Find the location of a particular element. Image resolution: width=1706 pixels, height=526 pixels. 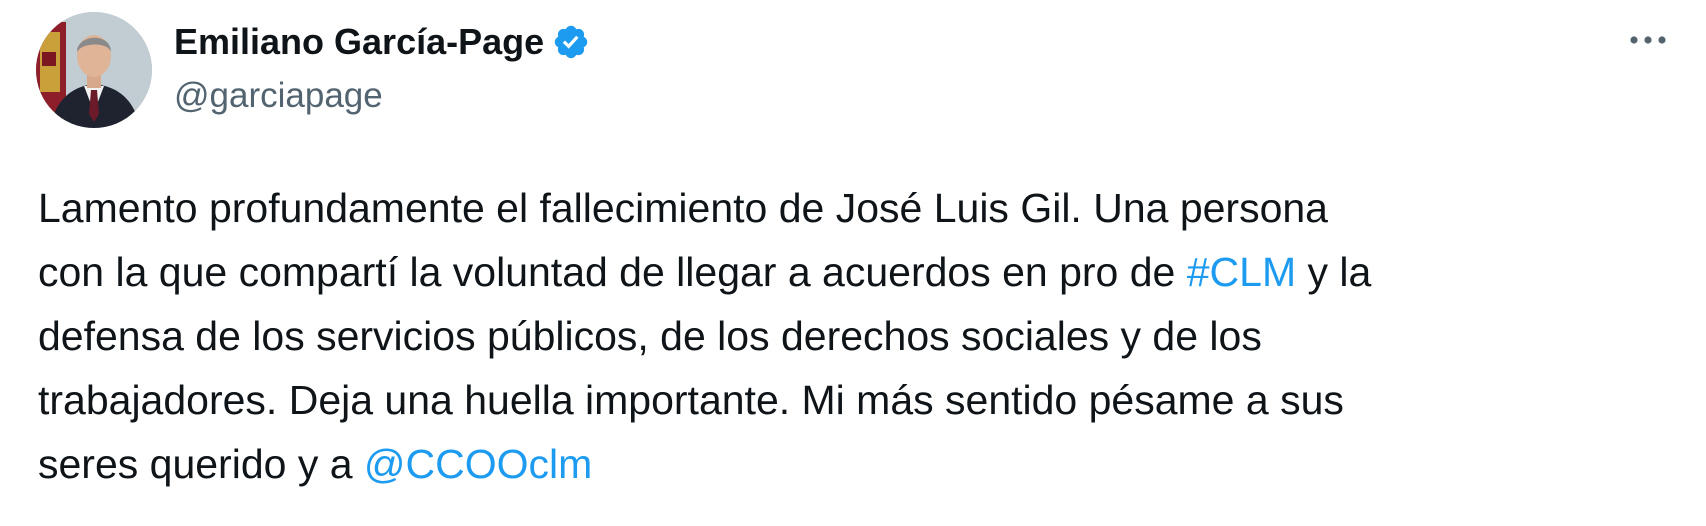

author-name-row: Emiliano García-Page is located at coordinates (382, 42).